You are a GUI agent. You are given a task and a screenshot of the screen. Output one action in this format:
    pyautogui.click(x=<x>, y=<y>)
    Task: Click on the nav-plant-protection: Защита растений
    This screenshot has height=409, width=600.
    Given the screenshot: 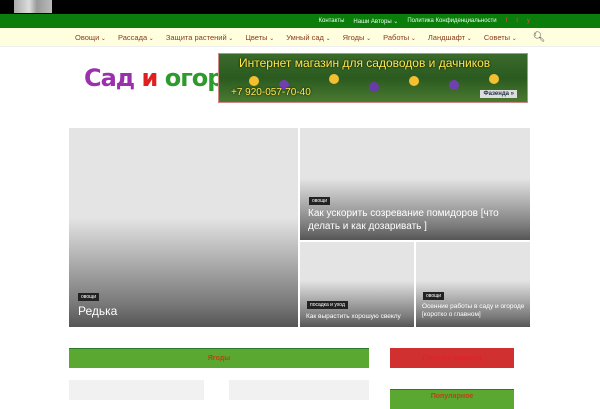 What is the action you would take?
    pyautogui.click(x=200, y=37)
    